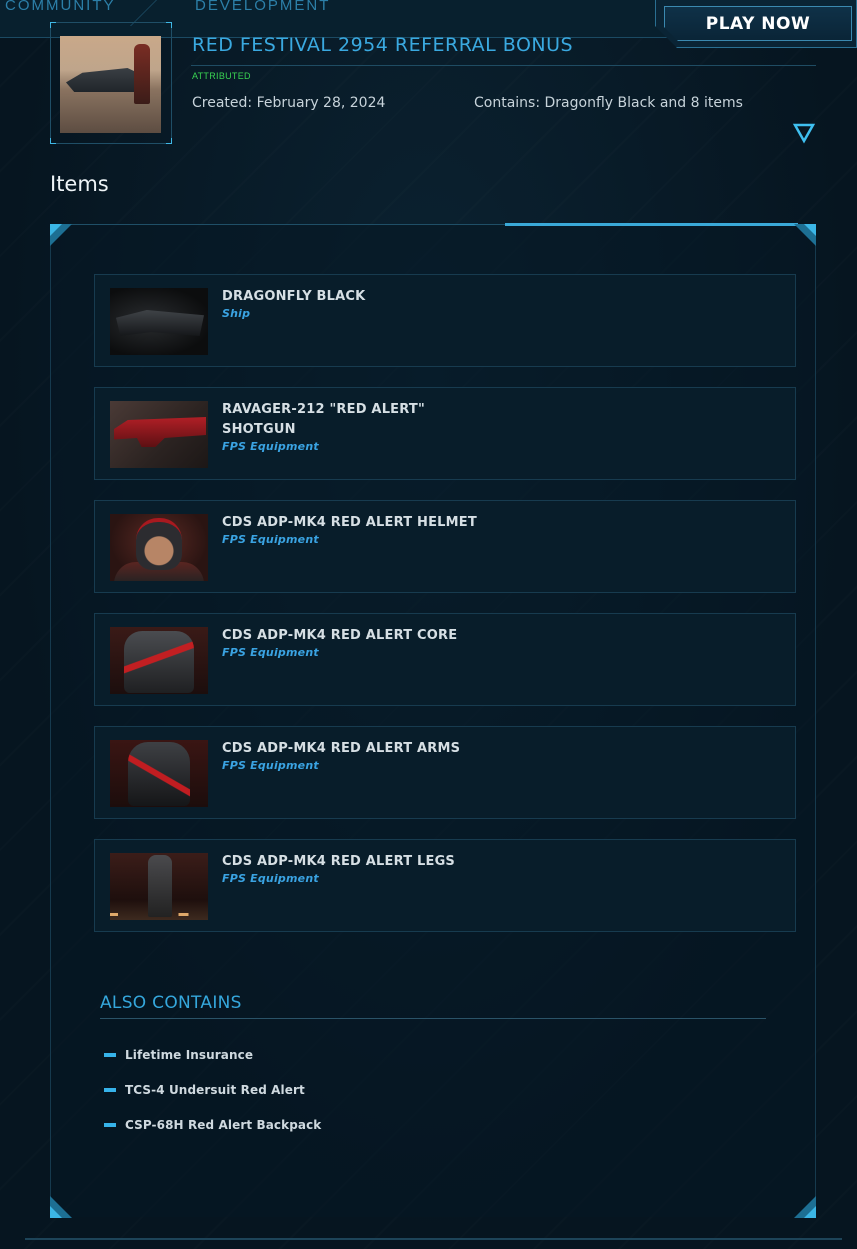  Describe the element at coordinates (445, 320) in the screenshot. I see `item-card: DRAGONFLY BLACK Ship` at that location.